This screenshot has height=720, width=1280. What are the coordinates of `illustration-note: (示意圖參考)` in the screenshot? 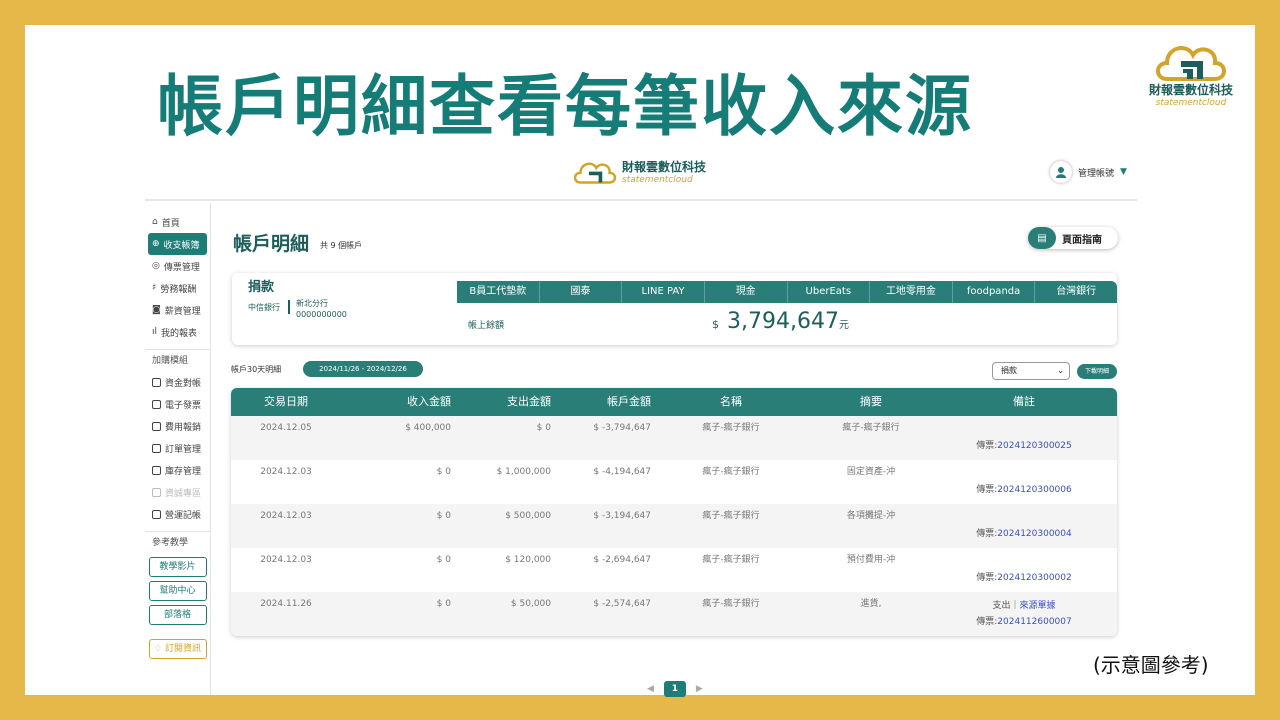 It's located at (1151, 665).